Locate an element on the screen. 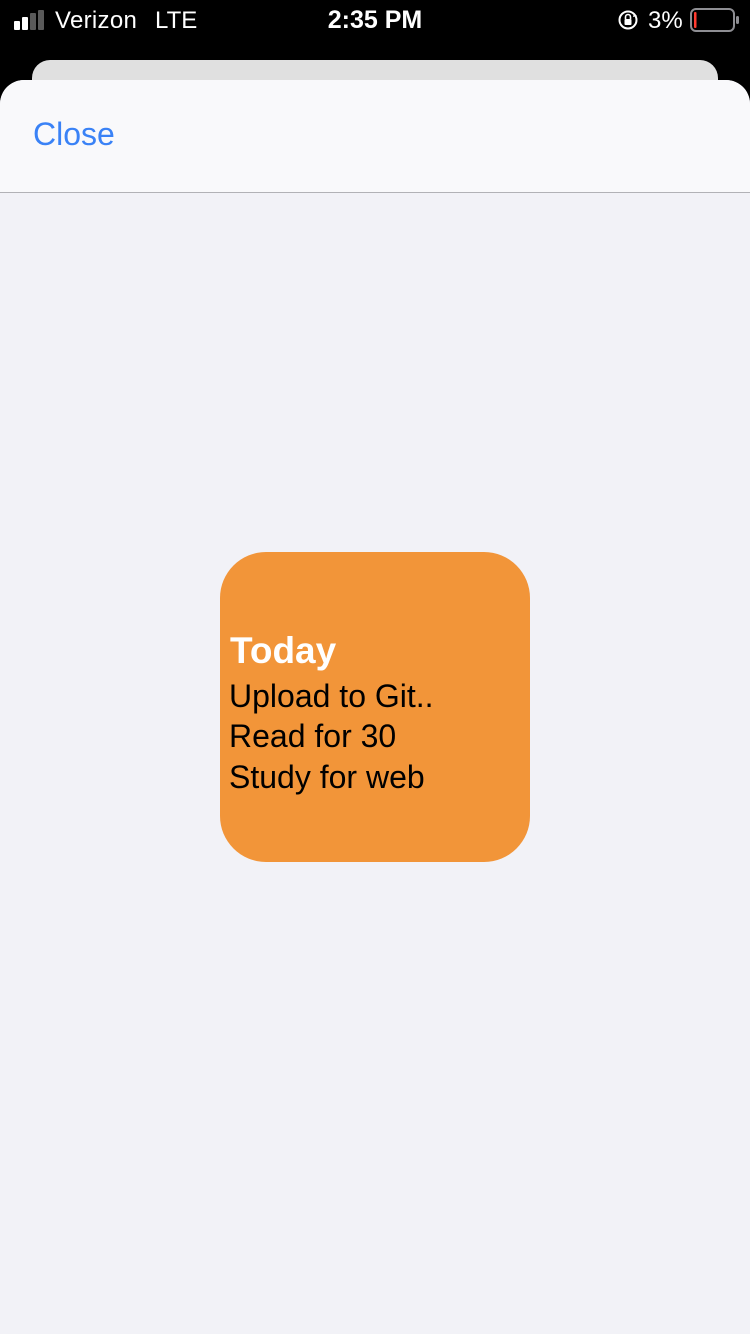 The width and height of the screenshot is (750, 1334). widget-title: Today is located at coordinates (283, 650).